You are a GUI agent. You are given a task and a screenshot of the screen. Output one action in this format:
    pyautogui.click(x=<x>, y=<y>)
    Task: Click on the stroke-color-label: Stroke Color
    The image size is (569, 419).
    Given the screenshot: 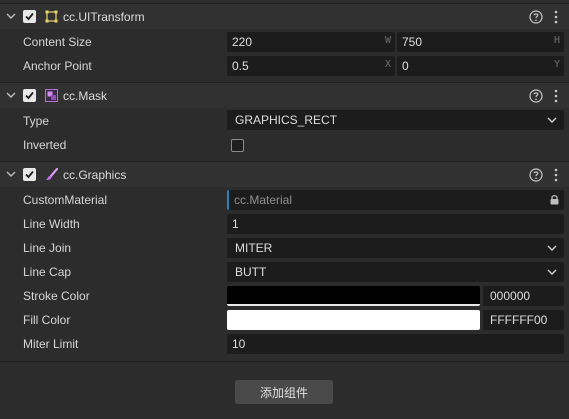 What is the action you would take?
    pyautogui.click(x=56, y=296)
    